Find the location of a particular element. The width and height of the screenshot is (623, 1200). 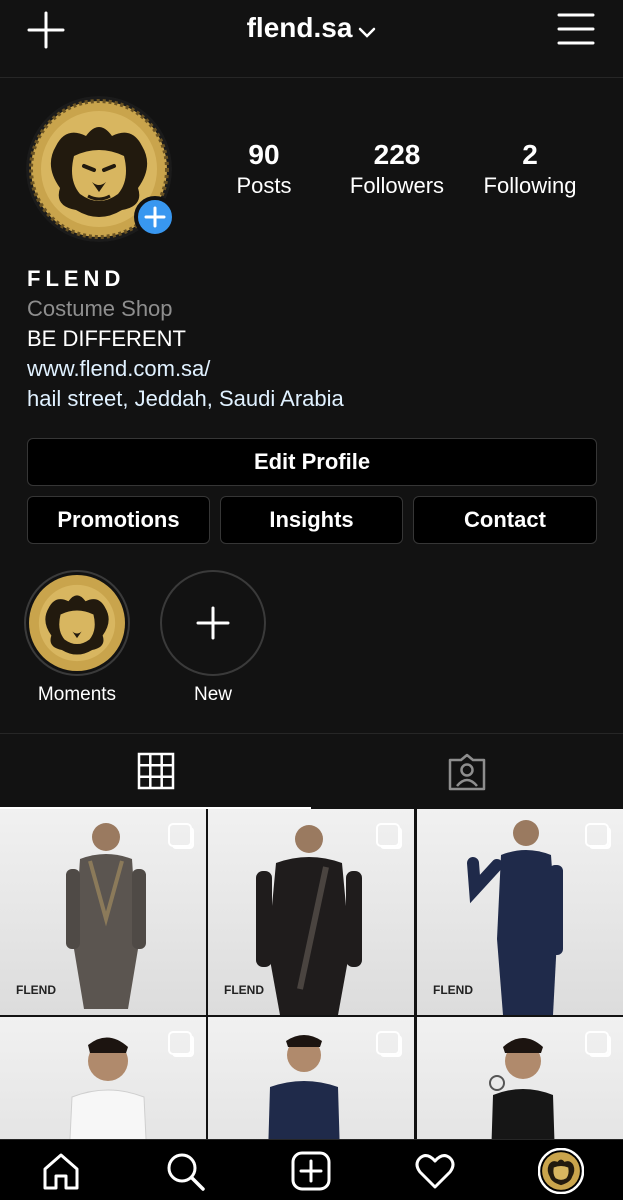

edit-profile-button: Edit Profile is located at coordinates (312, 462).